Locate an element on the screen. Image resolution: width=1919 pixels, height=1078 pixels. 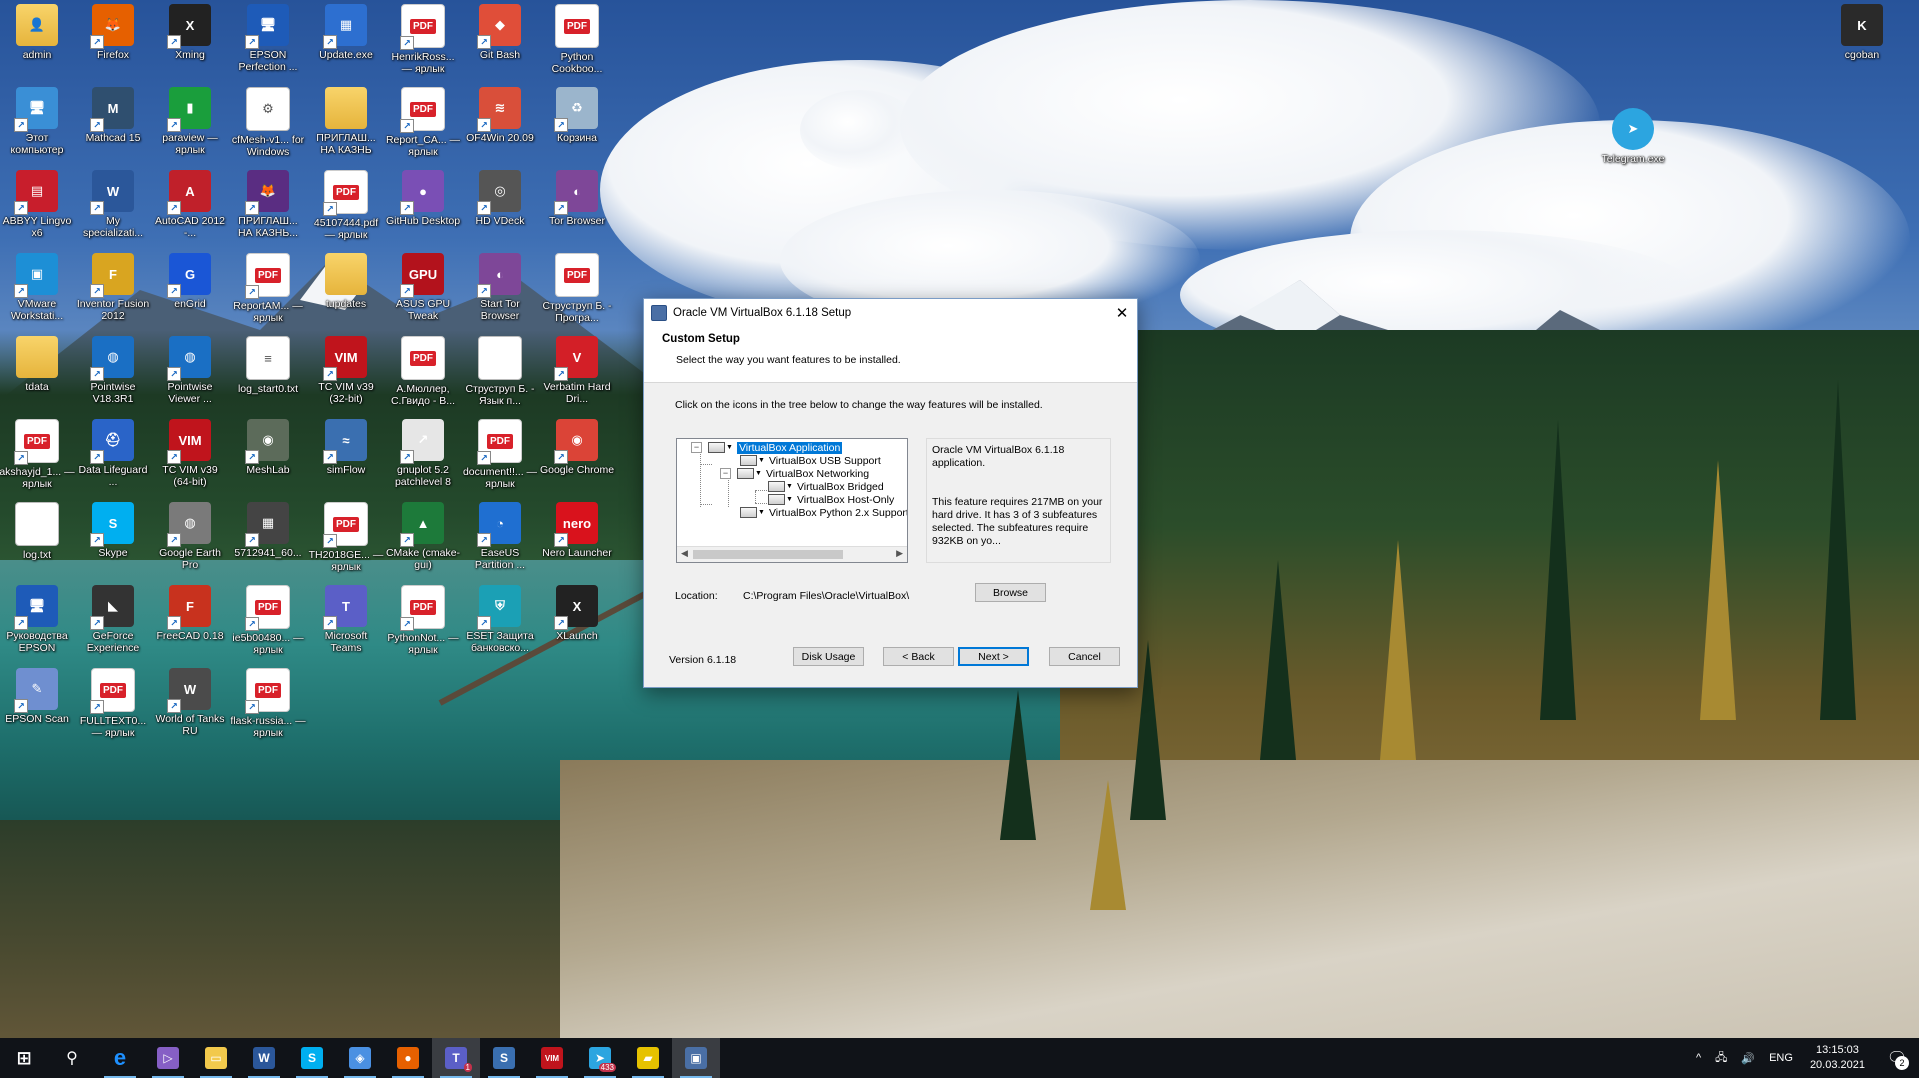
desktop-icon: PDF akshayjd_1... — ярлык is located at coordinates (37, 454).